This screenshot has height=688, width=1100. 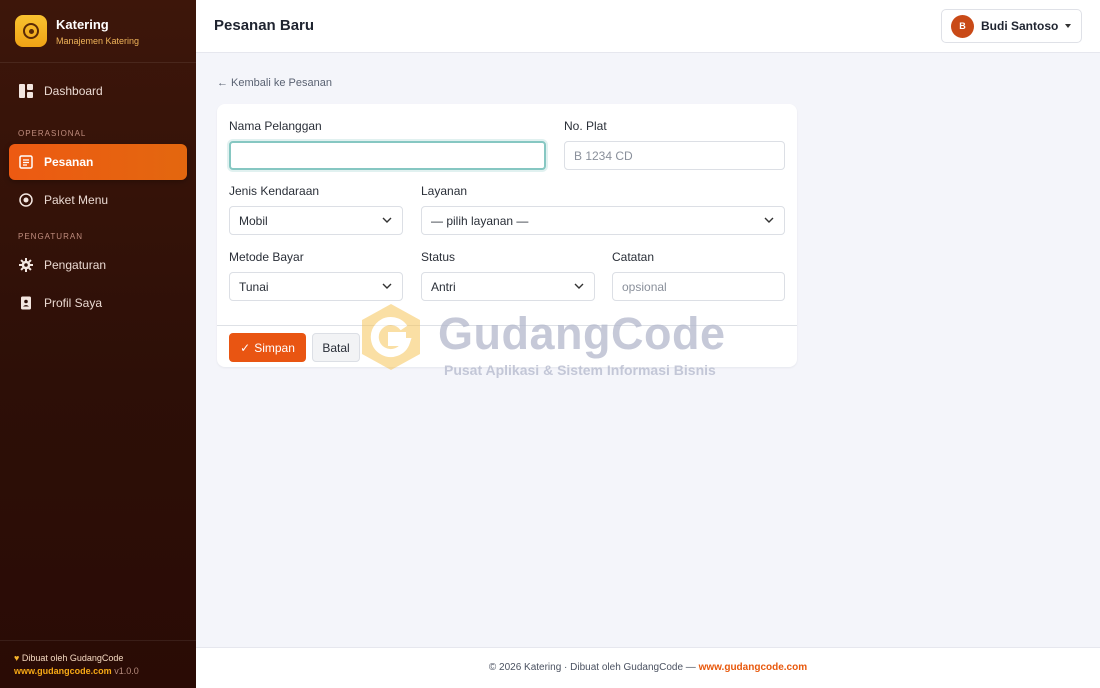 I want to click on layanan-label: Layanan, so click(x=444, y=191).